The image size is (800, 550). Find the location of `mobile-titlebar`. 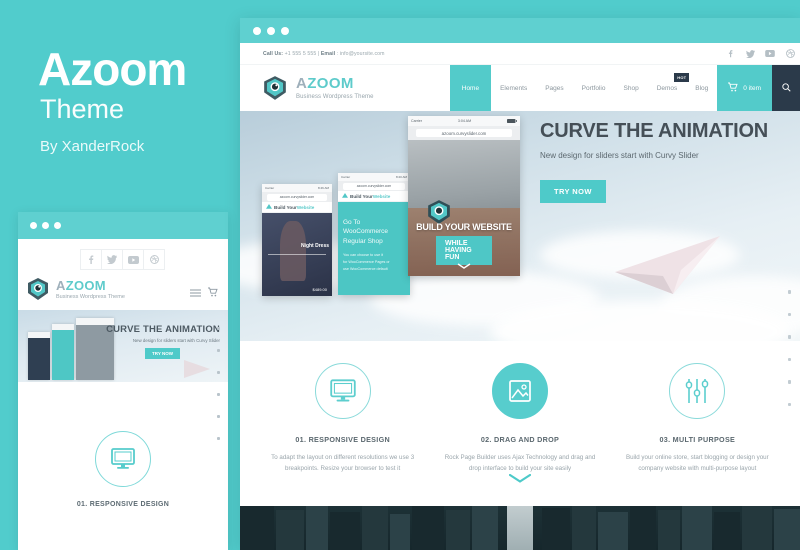

mobile-titlebar is located at coordinates (123, 225).